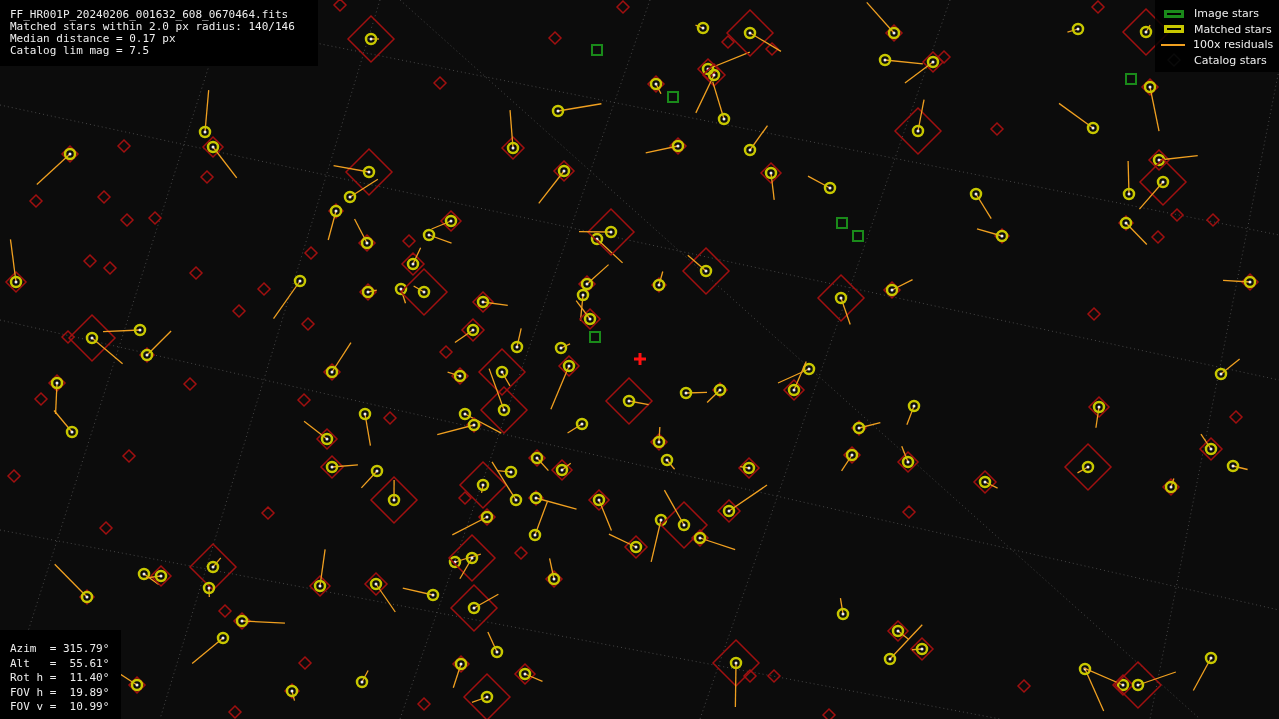  Describe the element at coordinates (1173, 29) in the screenshot. I see `matched-star-symbol-icon` at that location.